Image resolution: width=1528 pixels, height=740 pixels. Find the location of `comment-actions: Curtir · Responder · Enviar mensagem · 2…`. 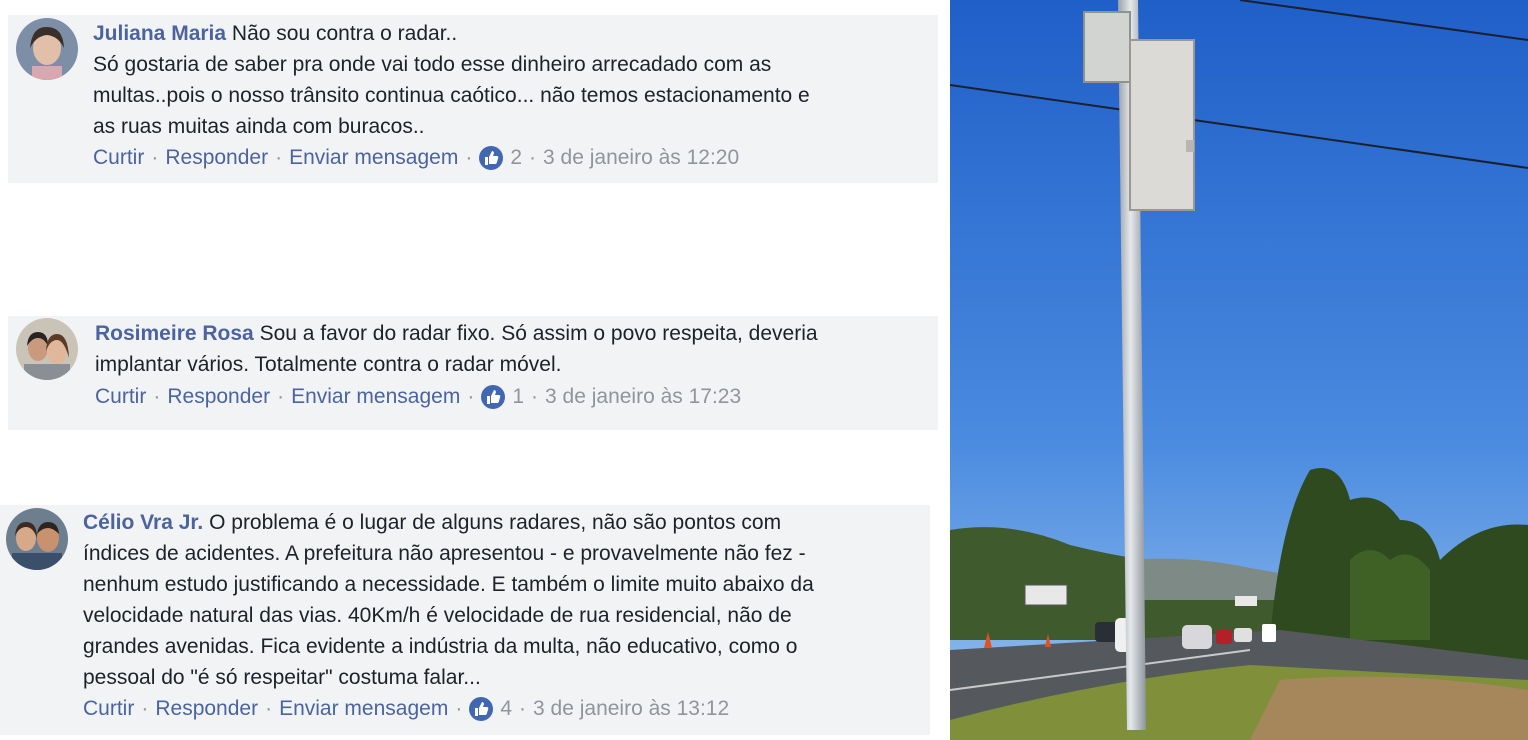

comment-actions: Curtir · Responder · Enviar mensagem · 2… is located at coordinates (416, 158).